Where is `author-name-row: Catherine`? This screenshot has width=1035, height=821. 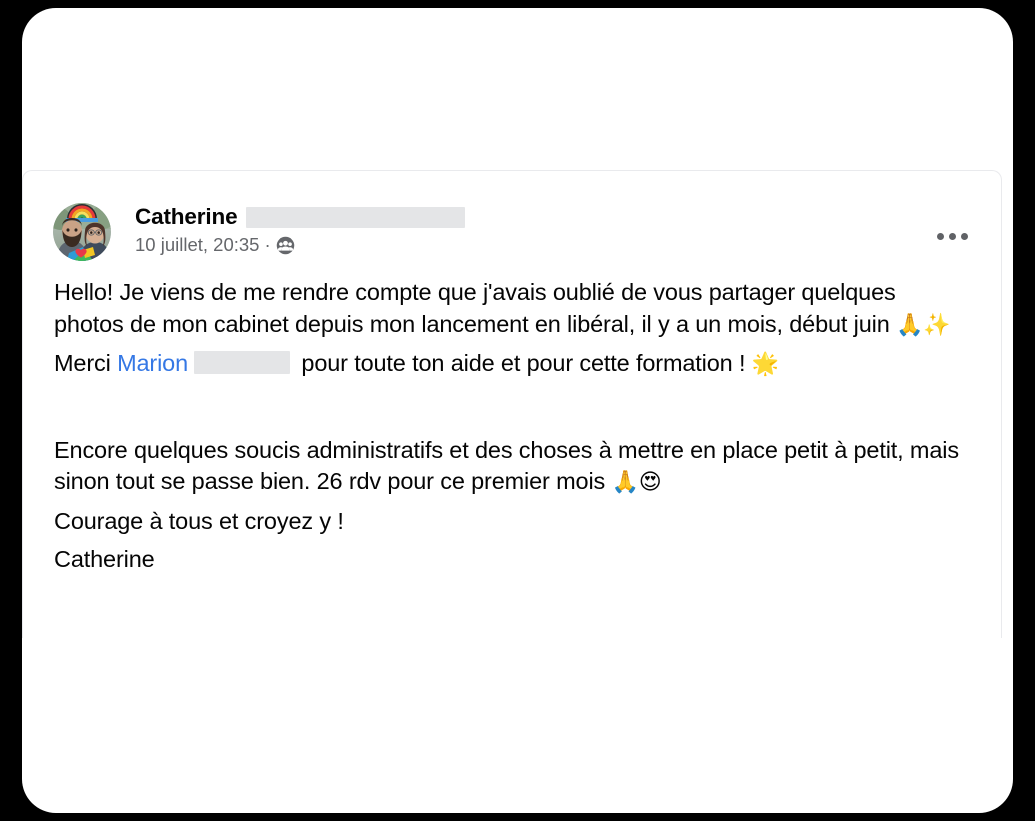
author-name-row: Catherine is located at coordinates (300, 217).